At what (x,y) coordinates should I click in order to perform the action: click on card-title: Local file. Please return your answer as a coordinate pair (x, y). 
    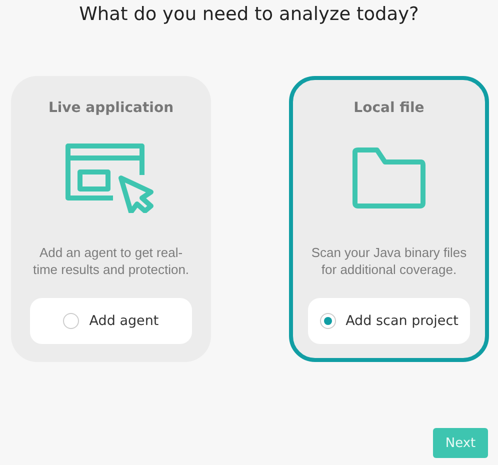
    Looking at the image, I should click on (389, 108).